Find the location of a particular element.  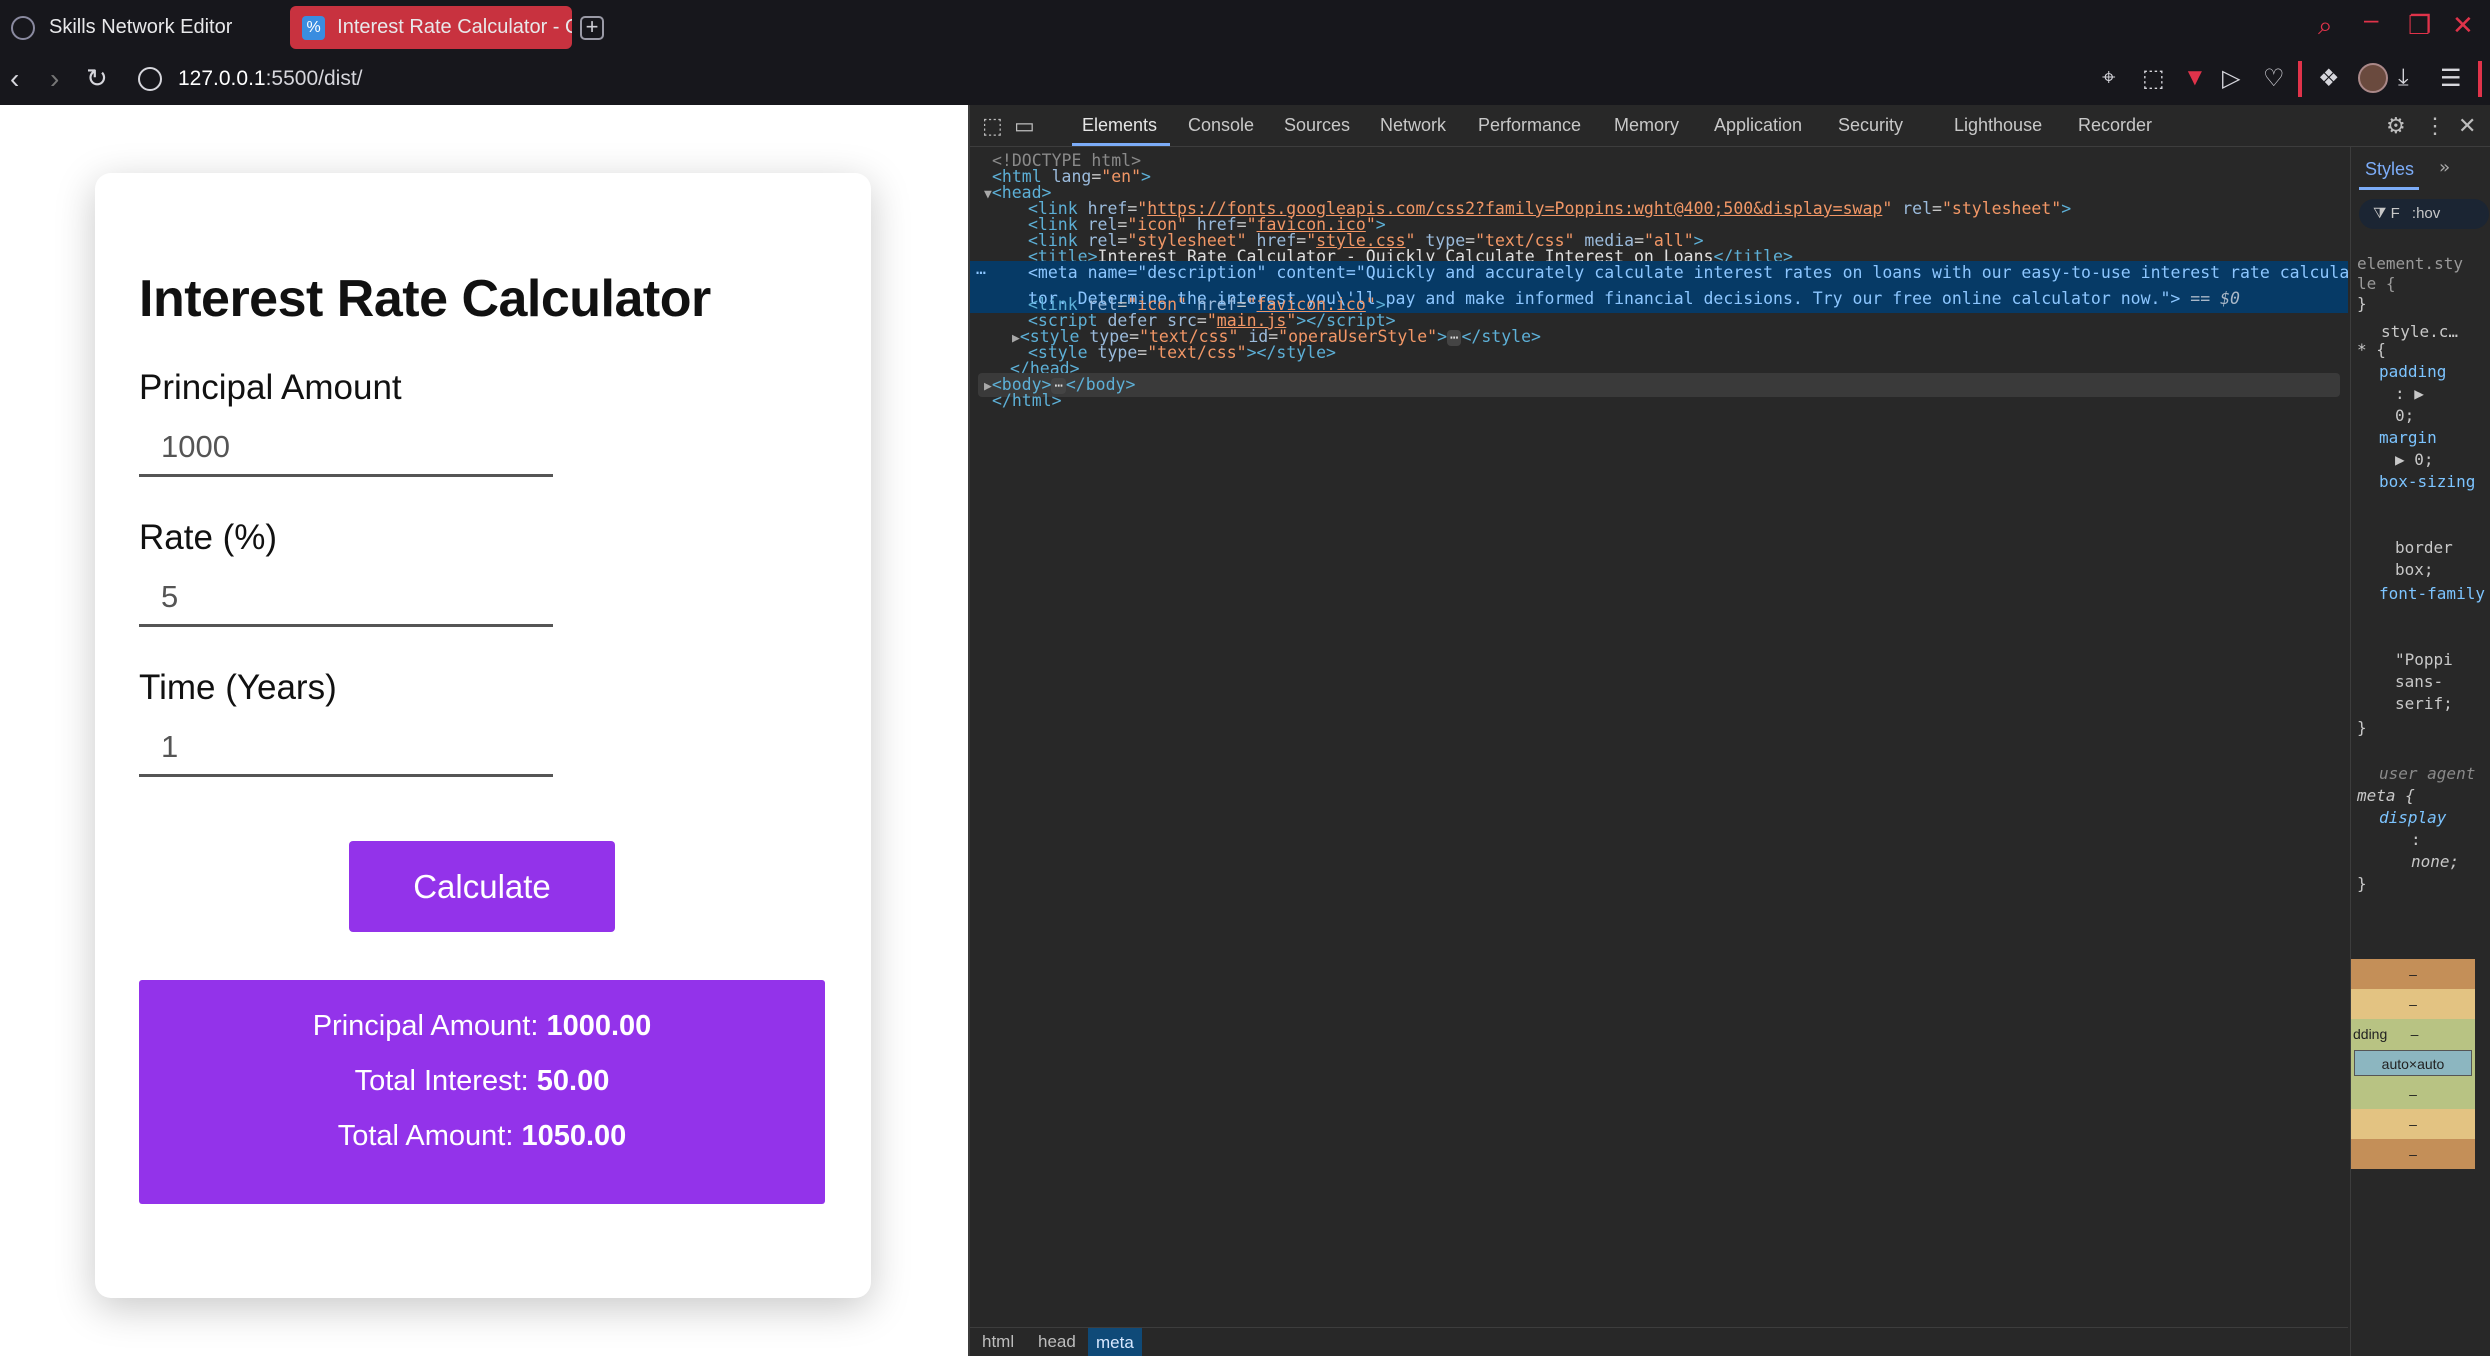

result-label: Principal Amount: is located at coordinates (425, 1026).